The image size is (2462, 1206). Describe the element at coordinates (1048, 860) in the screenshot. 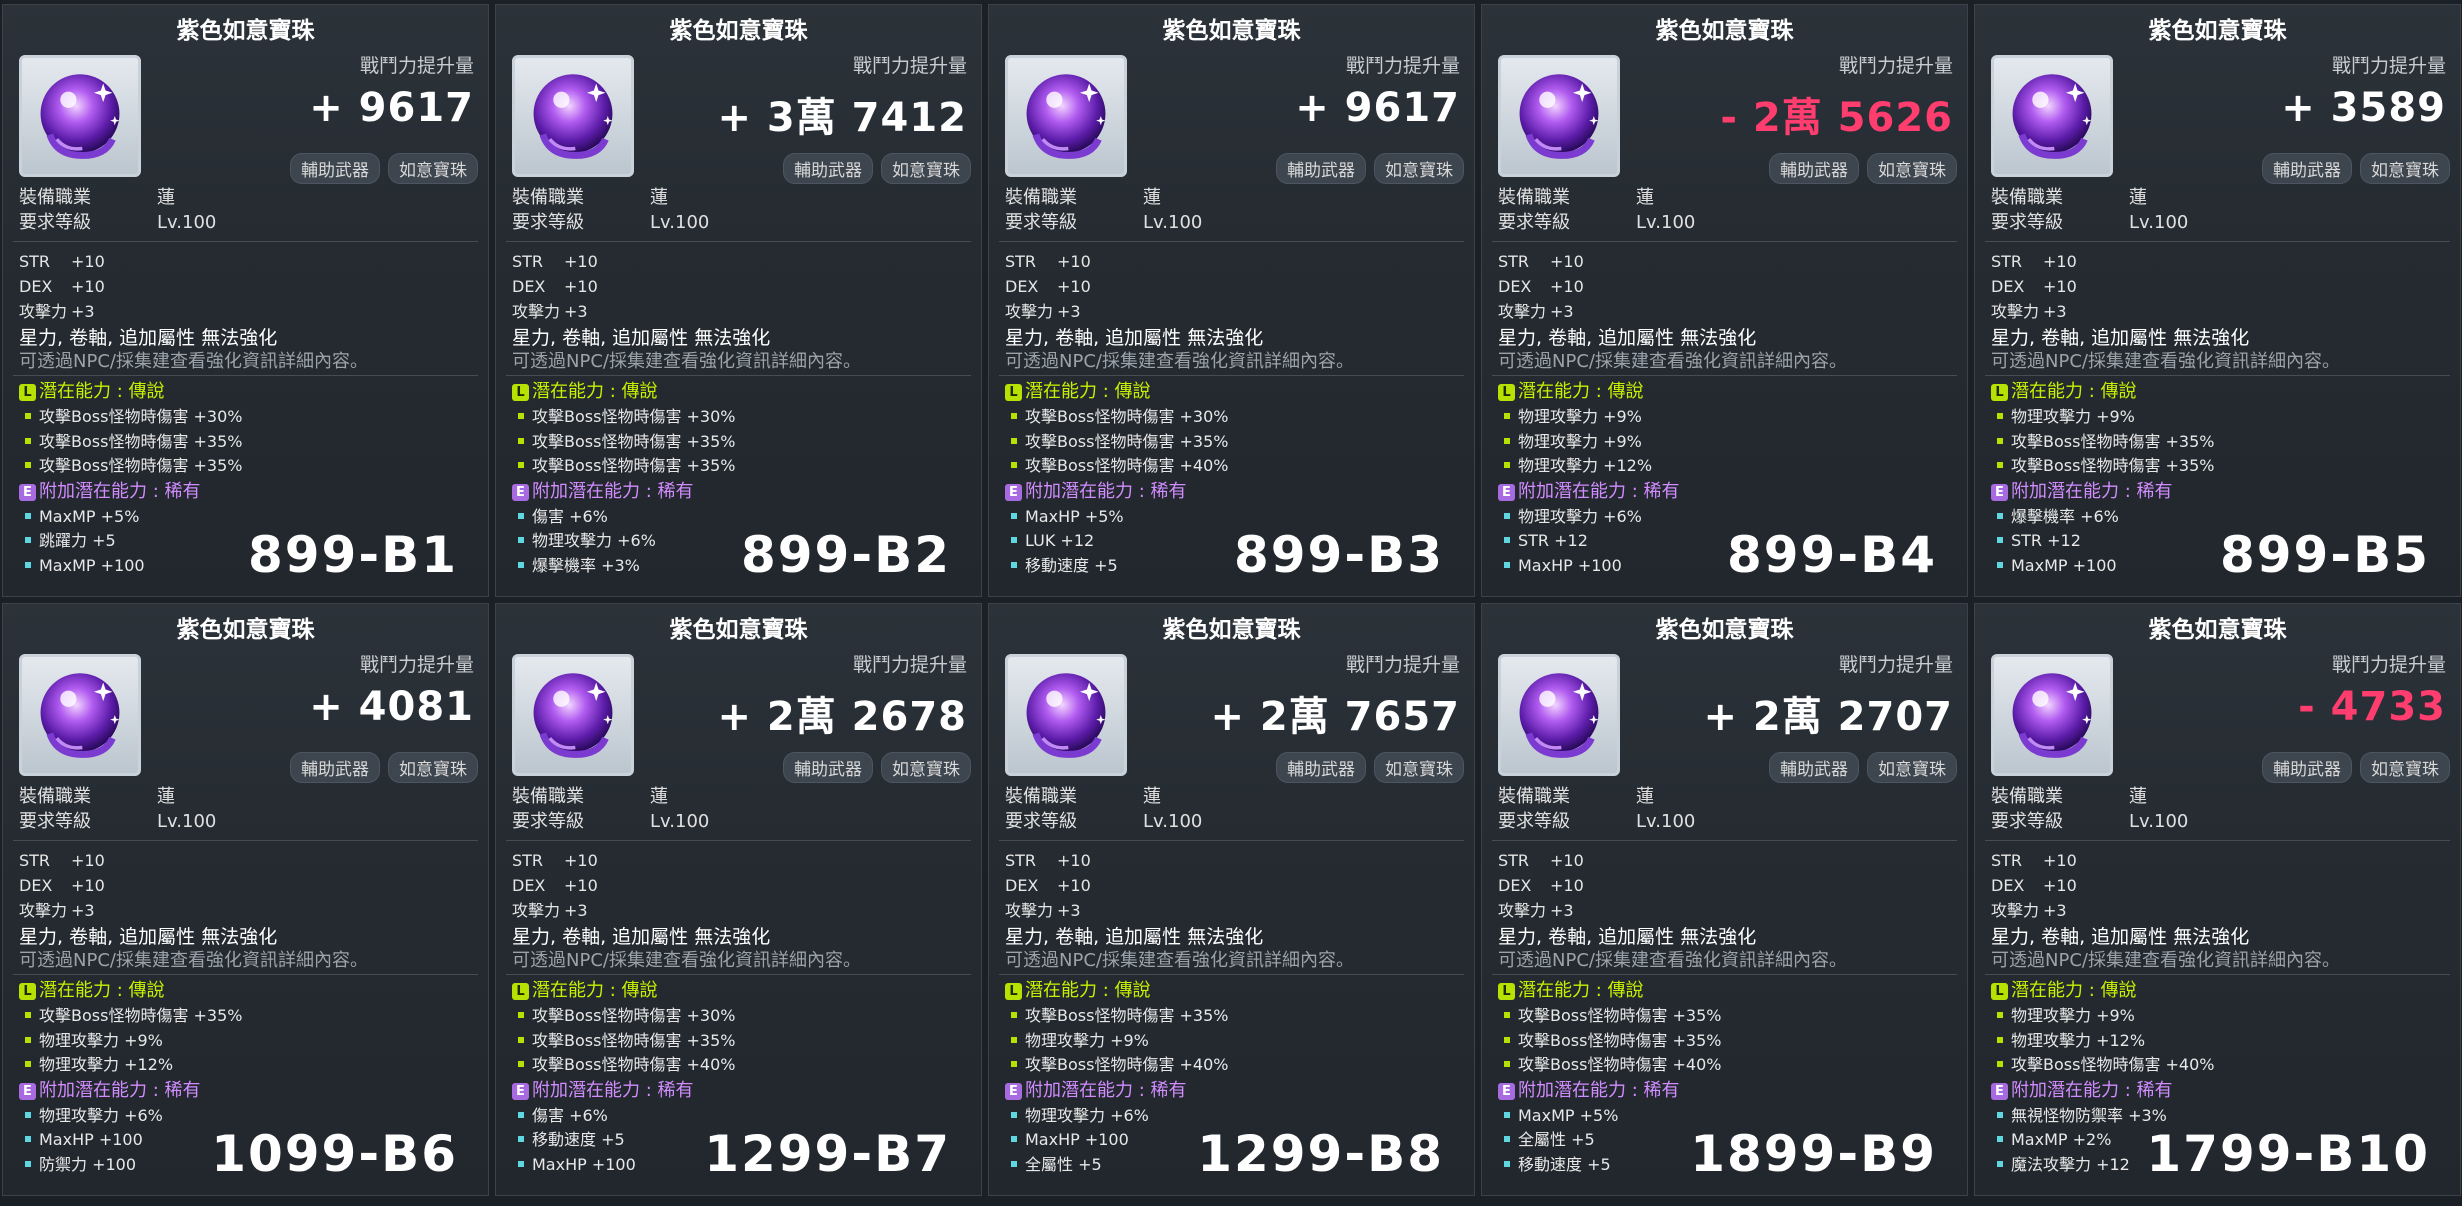

I see `stat-row: STR +10` at that location.